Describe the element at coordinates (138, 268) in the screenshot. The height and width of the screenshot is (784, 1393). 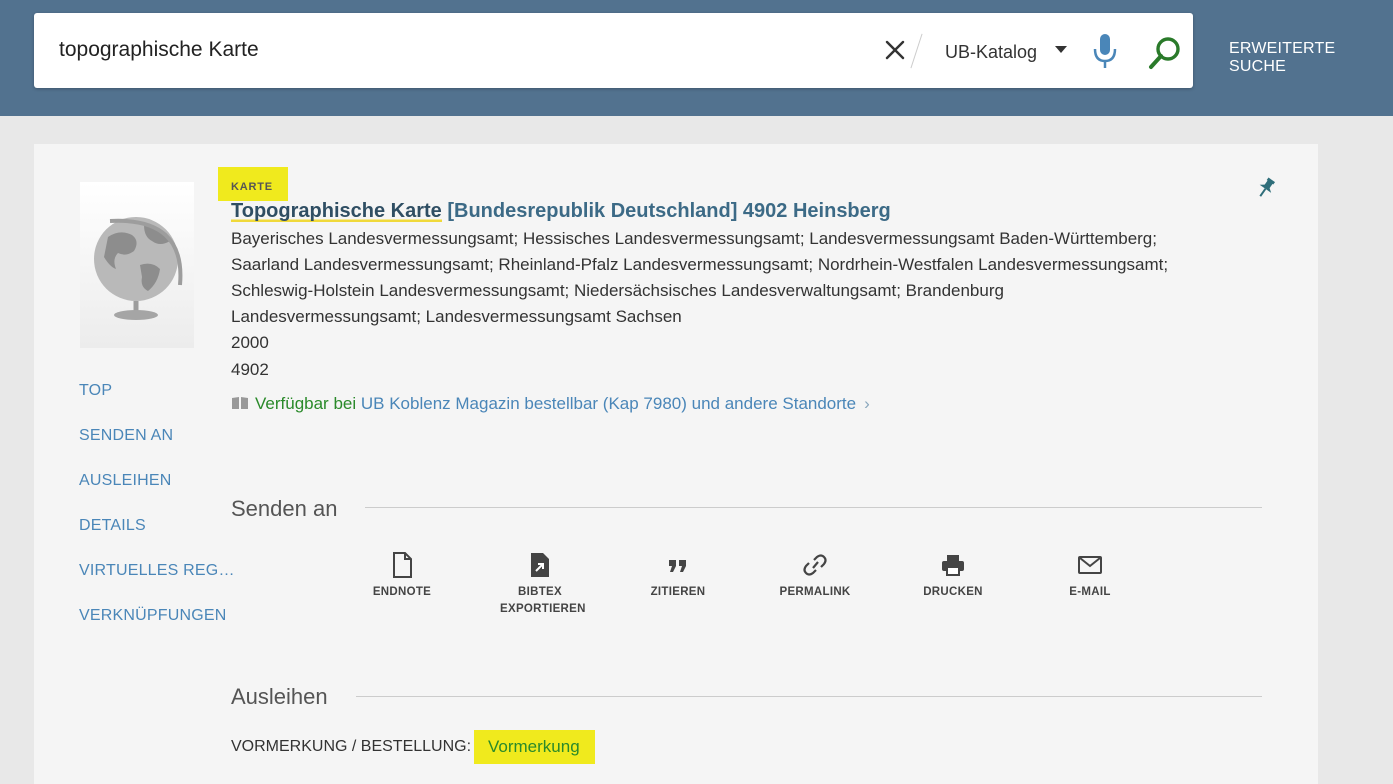
I see `globe-icon` at that location.